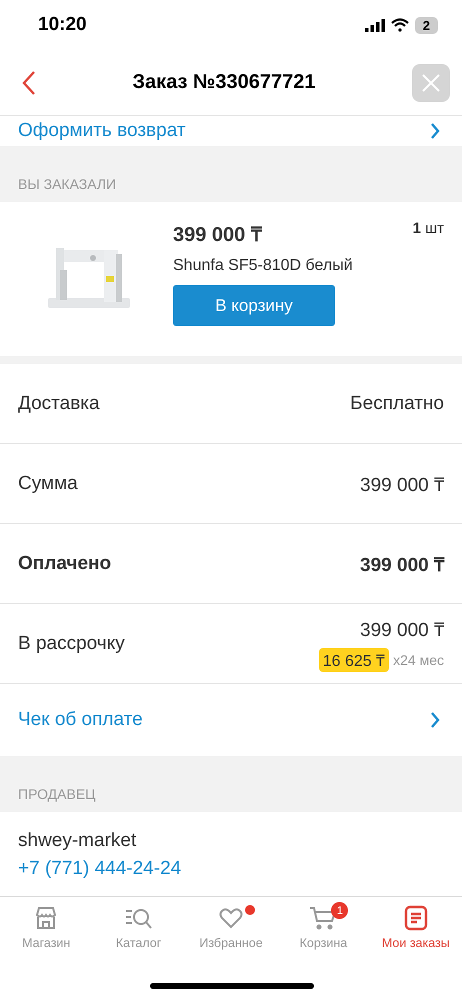  What do you see at coordinates (231, 869) in the screenshot?
I see `phone-link: +7 (771) 444-24-24` at bounding box center [231, 869].